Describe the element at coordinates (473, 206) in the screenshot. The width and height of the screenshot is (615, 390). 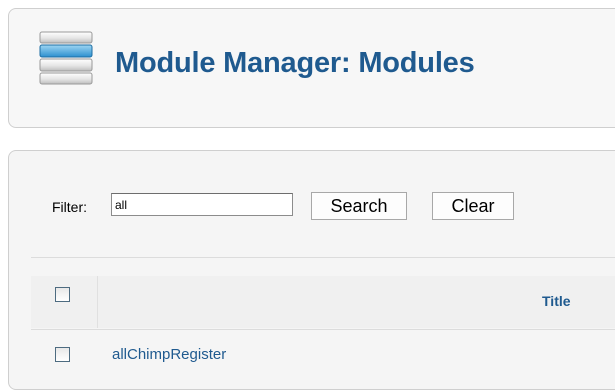
I see `clear-button: Clear` at that location.